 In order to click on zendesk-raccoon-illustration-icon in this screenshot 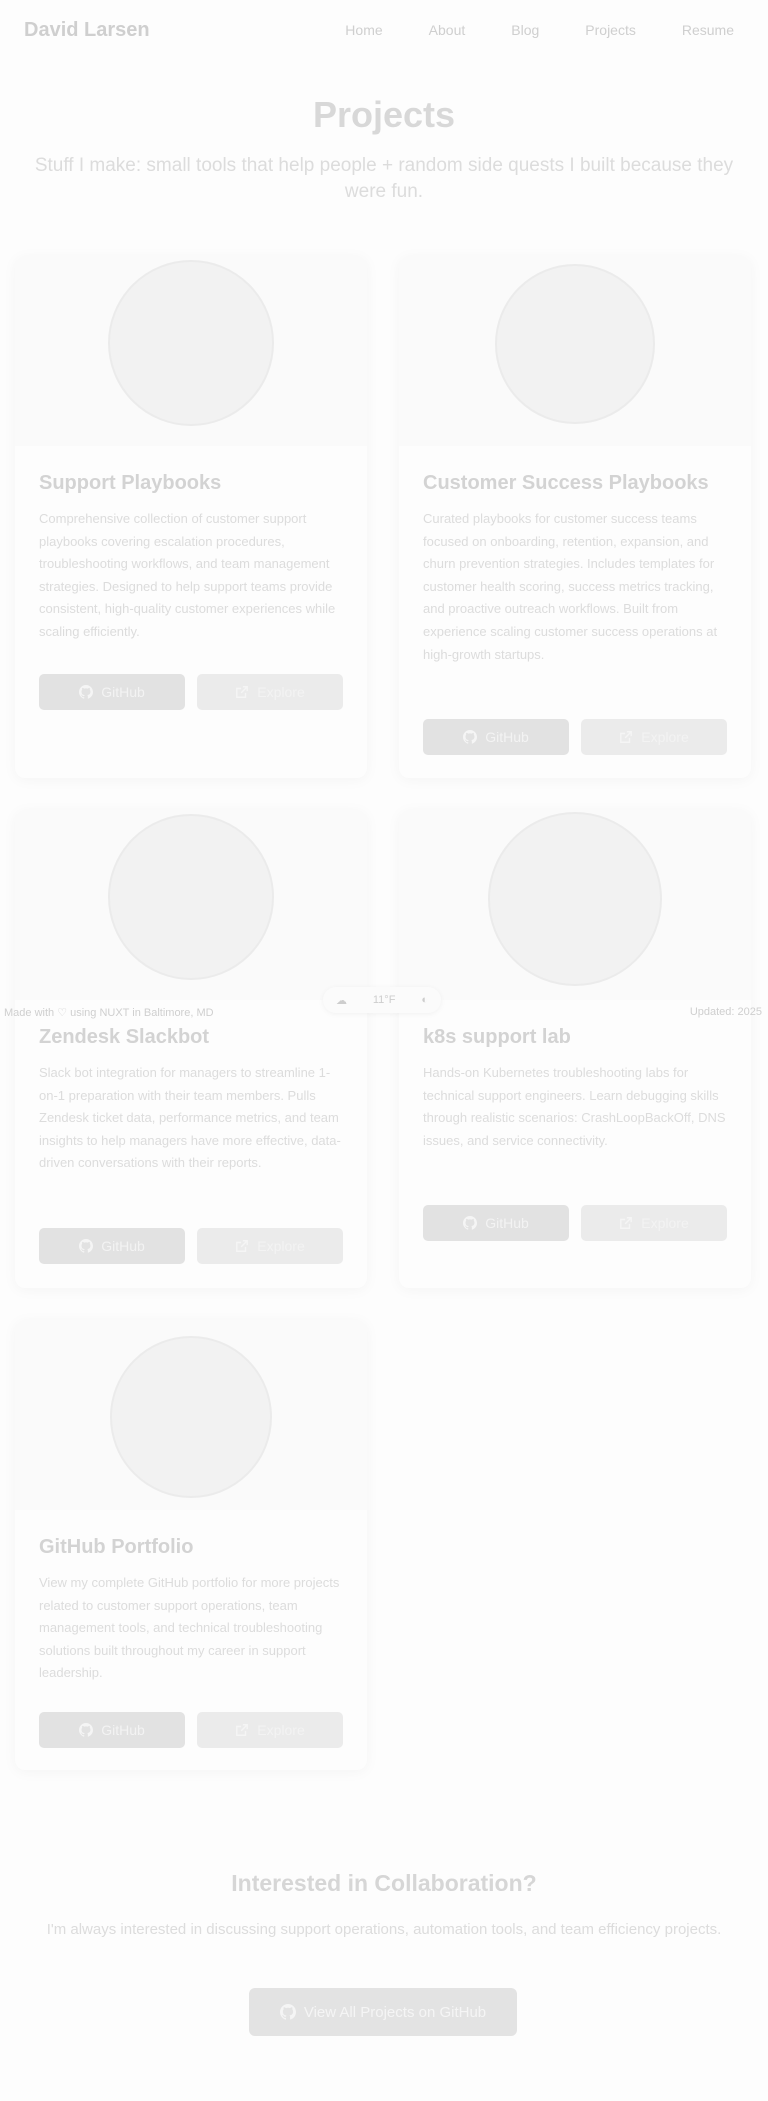, I will do `click(191, 897)`.